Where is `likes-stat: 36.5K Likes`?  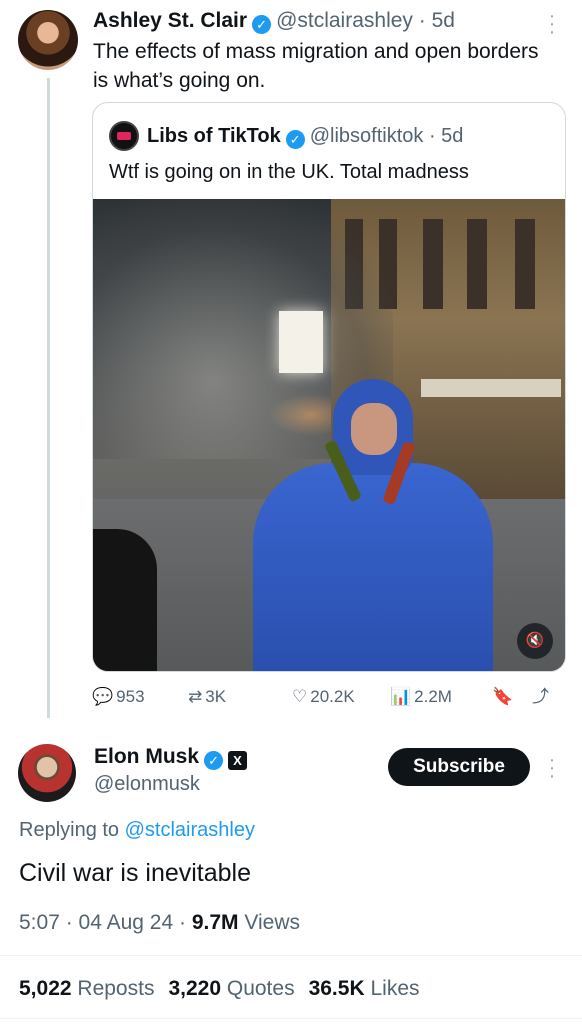
likes-stat: 36.5K Likes is located at coordinates (364, 988).